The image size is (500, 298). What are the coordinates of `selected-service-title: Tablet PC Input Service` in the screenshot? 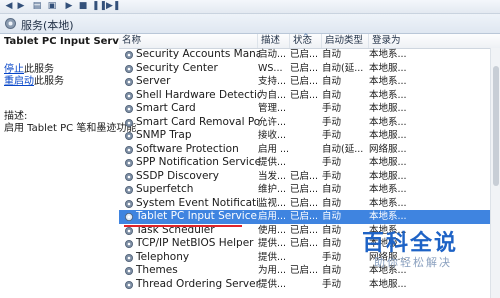 It's located at (70, 41).